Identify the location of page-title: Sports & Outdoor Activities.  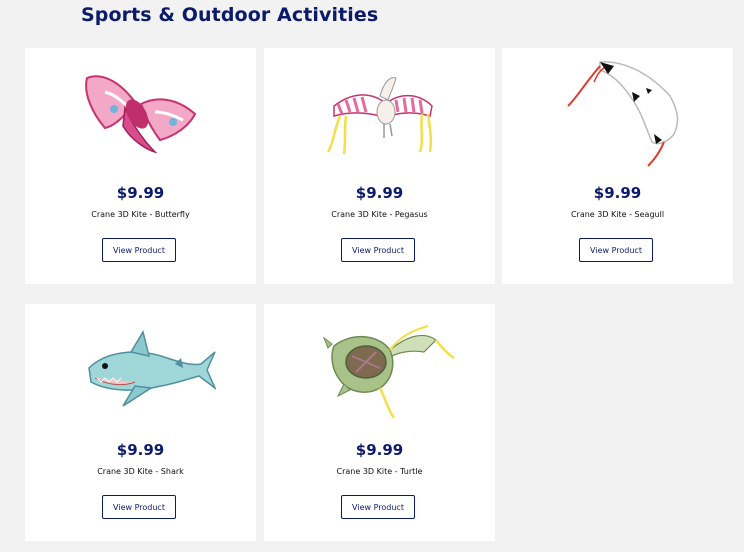
(230, 15).